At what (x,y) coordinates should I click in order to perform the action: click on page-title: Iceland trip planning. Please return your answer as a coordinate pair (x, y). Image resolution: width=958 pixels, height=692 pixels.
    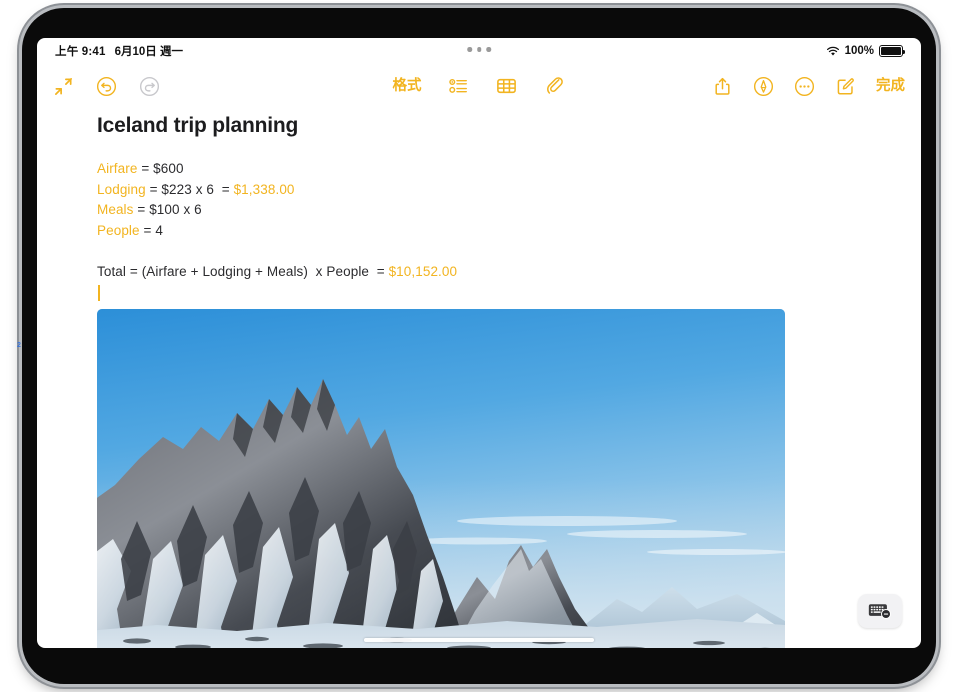
    Looking at the image, I should click on (198, 125).